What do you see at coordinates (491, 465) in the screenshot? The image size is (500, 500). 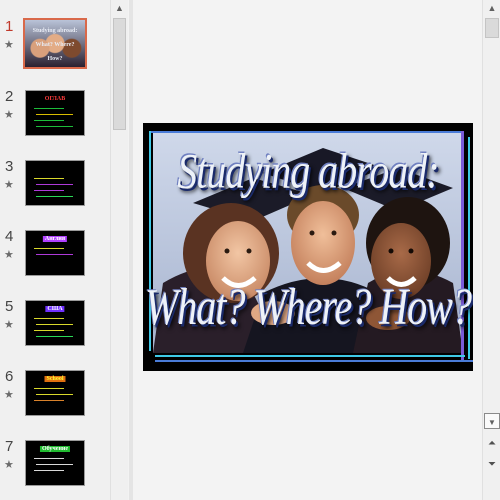 I see `next-slide-icon: ⏷` at bounding box center [491, 465].